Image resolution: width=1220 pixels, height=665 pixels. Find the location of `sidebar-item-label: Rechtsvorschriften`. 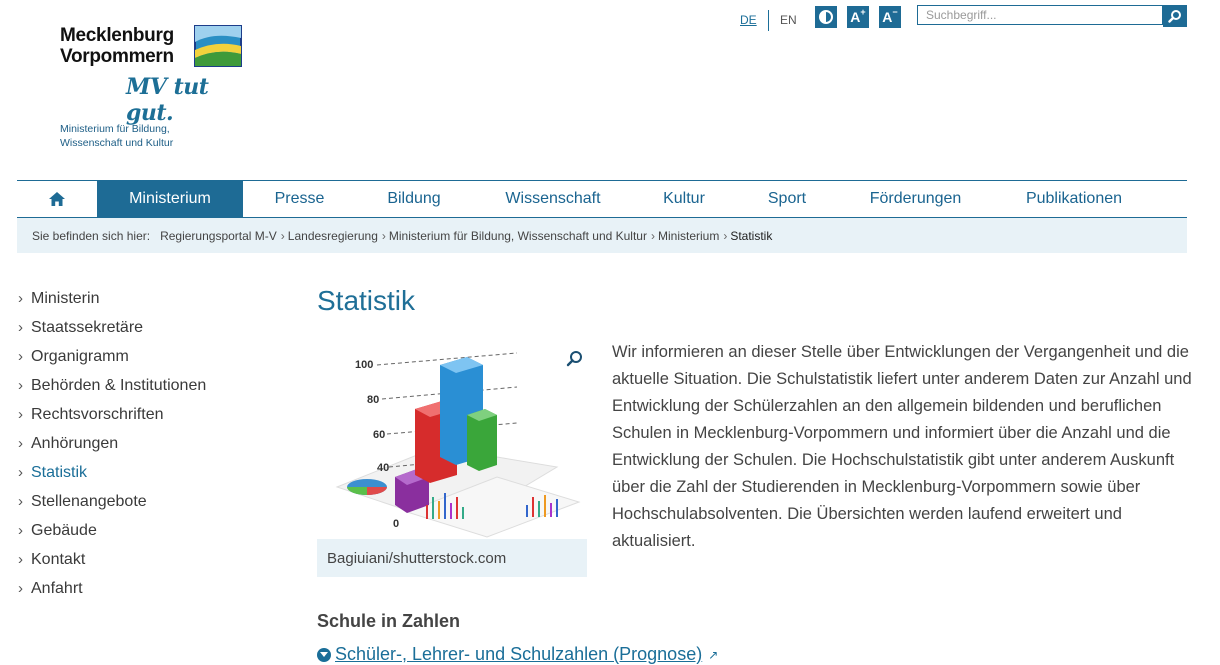

sidebar-item-label: Rechtsvorschriften is located at coordinates (97, 414).